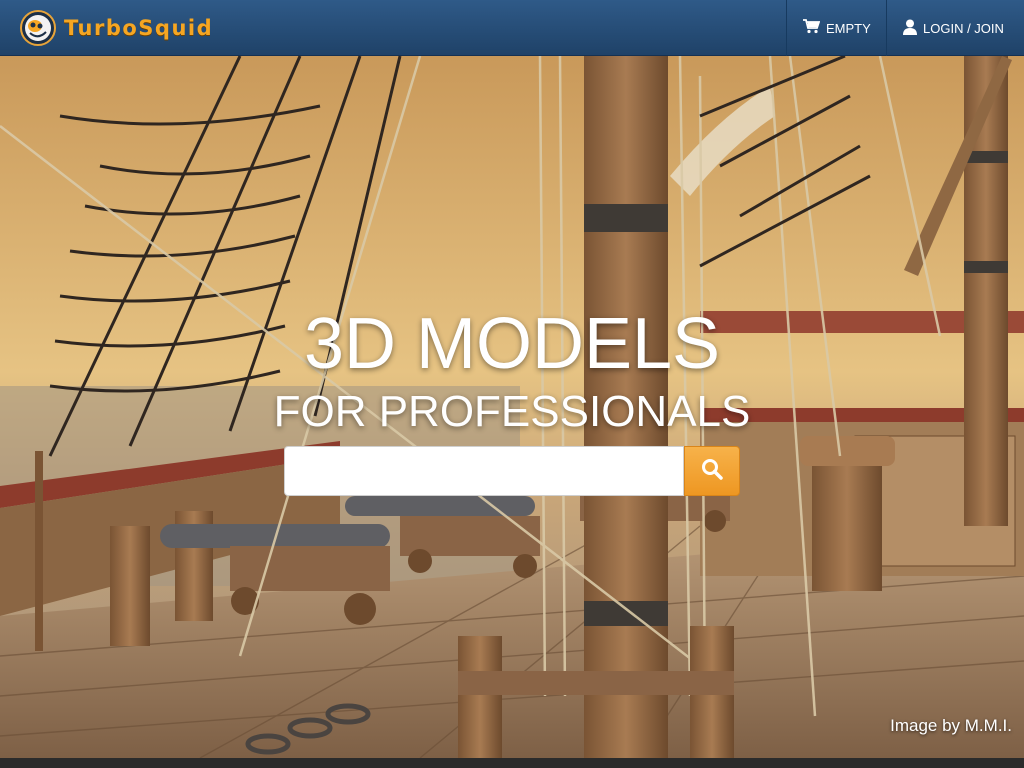 Image resolution: width=1024 pixels, height=768 pixels. What do you see at coordinates (963, 28) in the screenshot?
I see `login-join-label: LOGIN / JOIN` at bounding box center [963, 28].